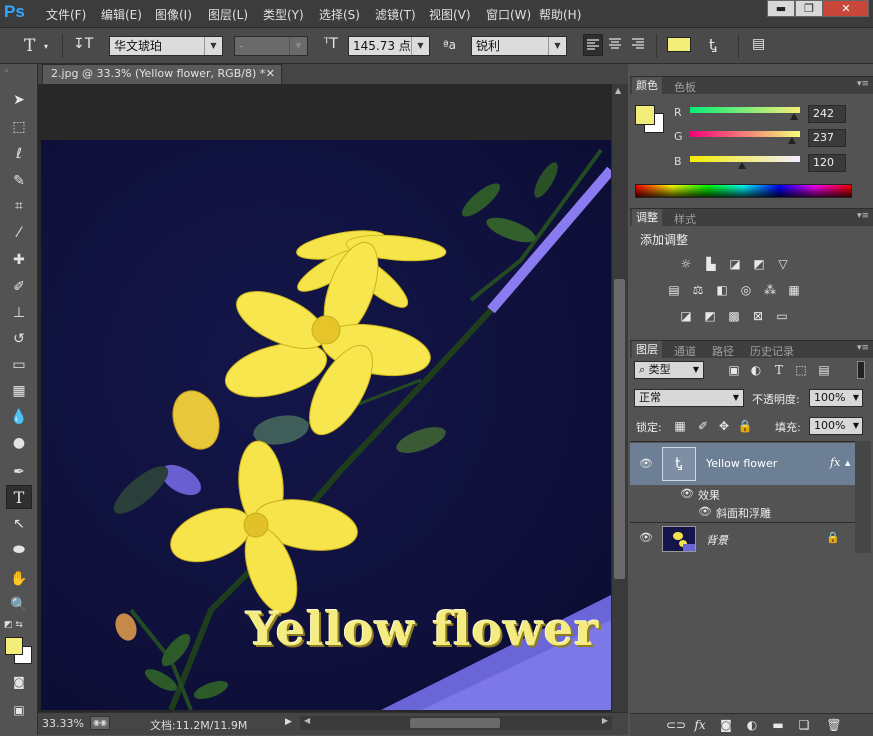 This screenshot has height=736, width=873. Describe the element at coordinates (836, 426) in the screenshot. I see `fill-input: 100% ▼` at that location.